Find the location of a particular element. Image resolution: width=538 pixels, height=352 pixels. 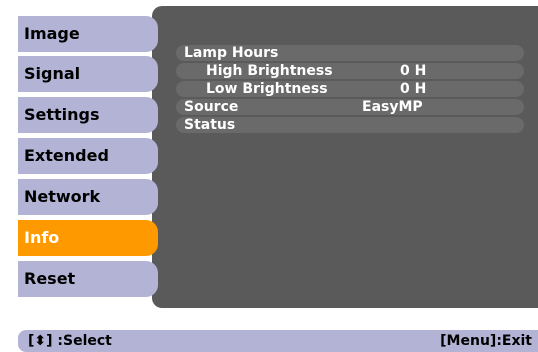

low-brightness-label: Low Brightness is located at coordinates (267, 89).